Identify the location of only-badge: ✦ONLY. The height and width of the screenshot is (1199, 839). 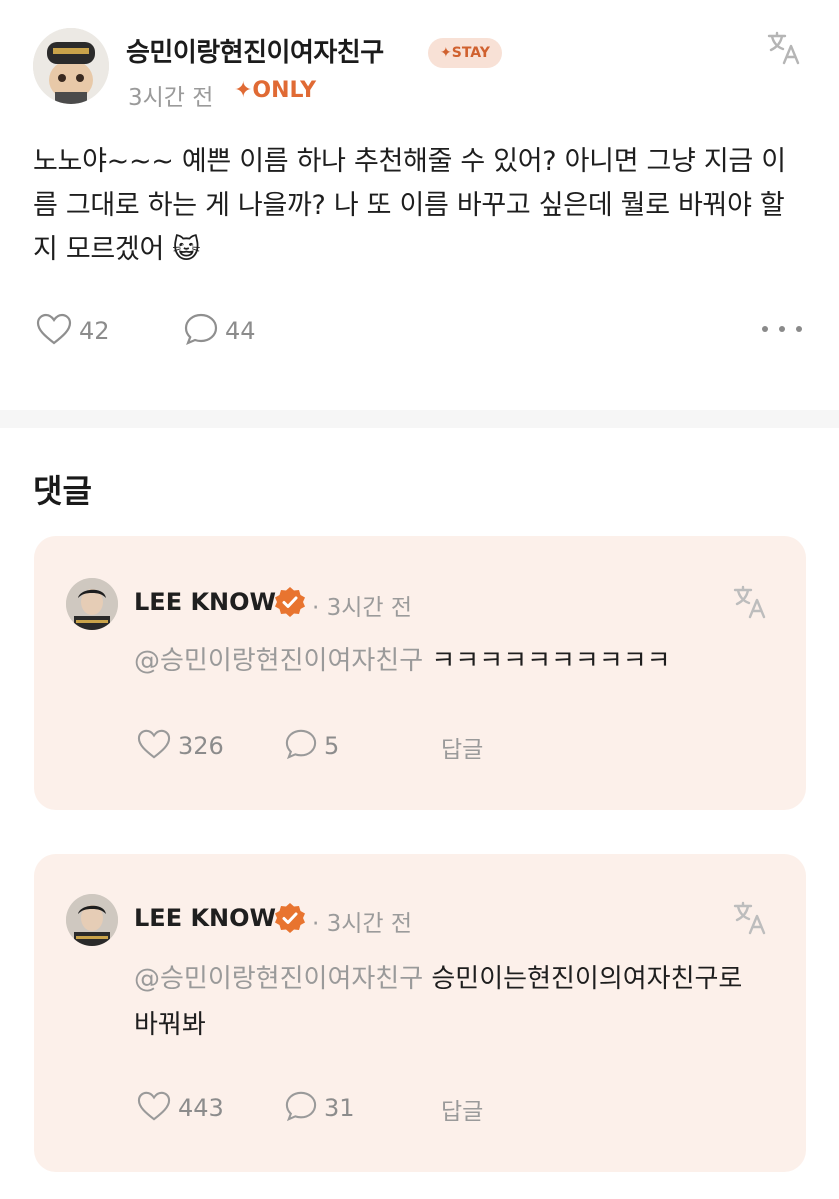
(275, 90).